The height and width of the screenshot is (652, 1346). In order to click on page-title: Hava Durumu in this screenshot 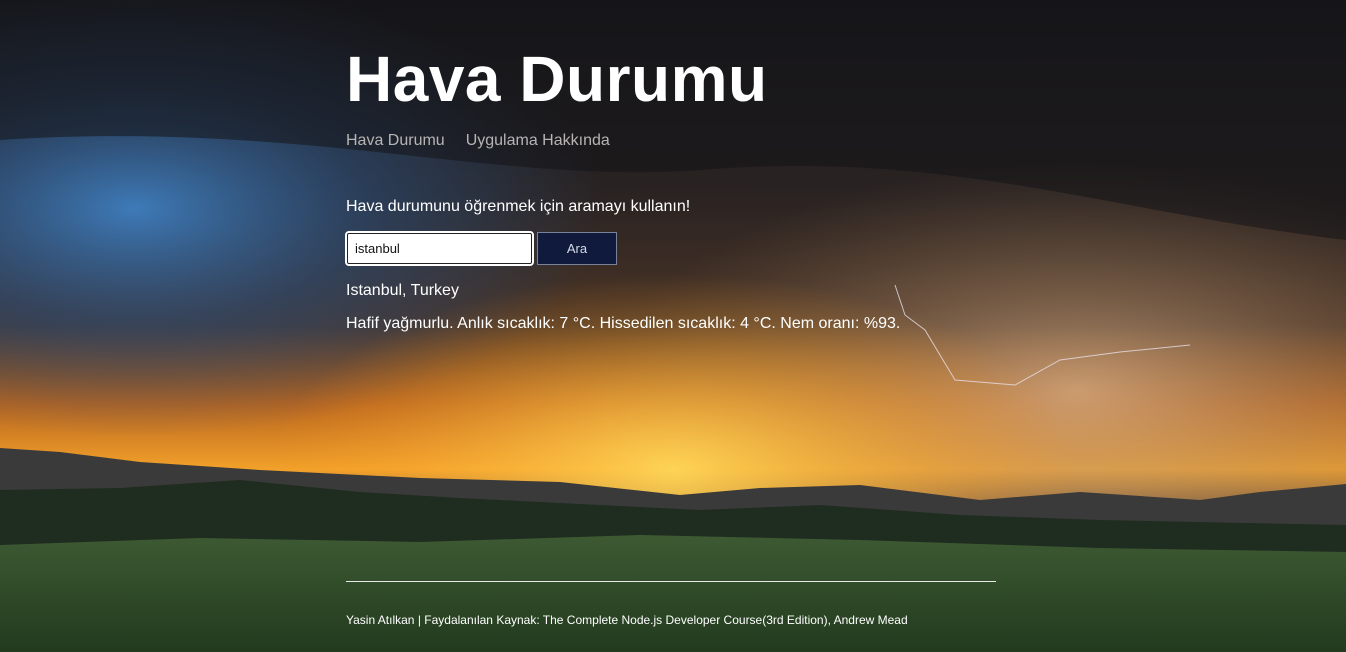, I will do `click(557, 79)`.